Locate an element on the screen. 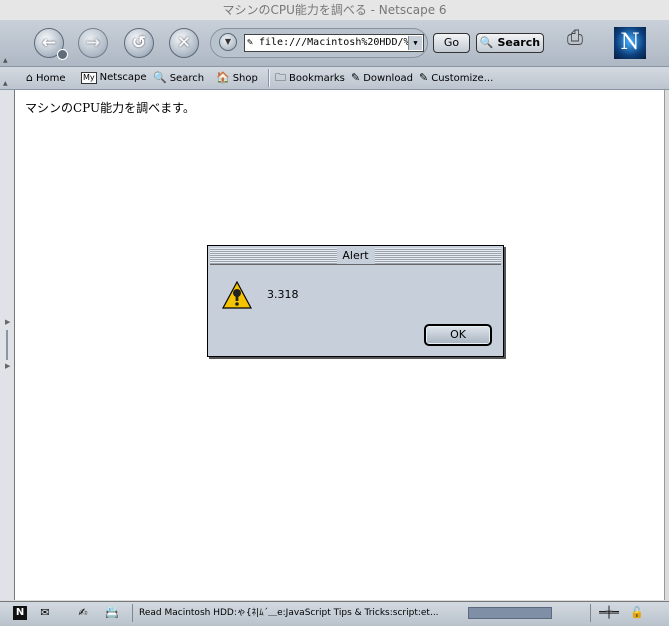 The width and height of the screenshot is (669, 626). back-history-dropdown is located at coordinates (62, 54).